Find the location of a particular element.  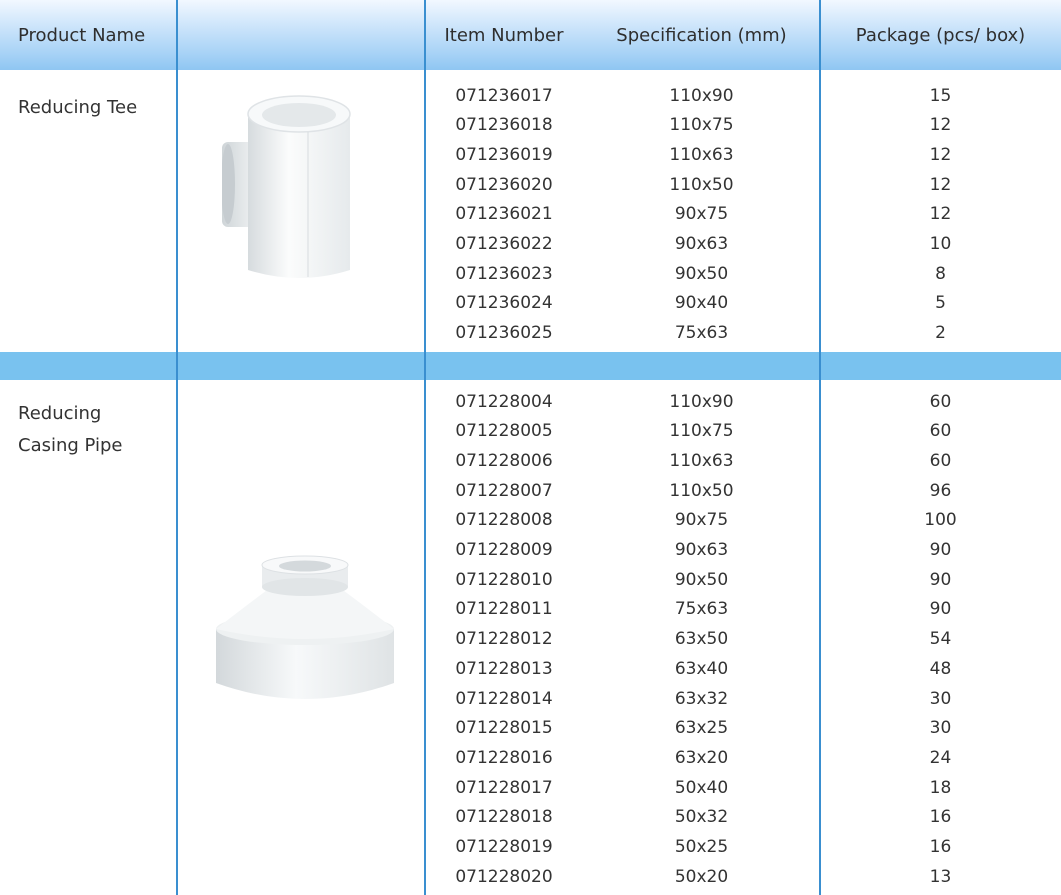

item-number-cell: 071228004 is located at coordinates (504, 401).